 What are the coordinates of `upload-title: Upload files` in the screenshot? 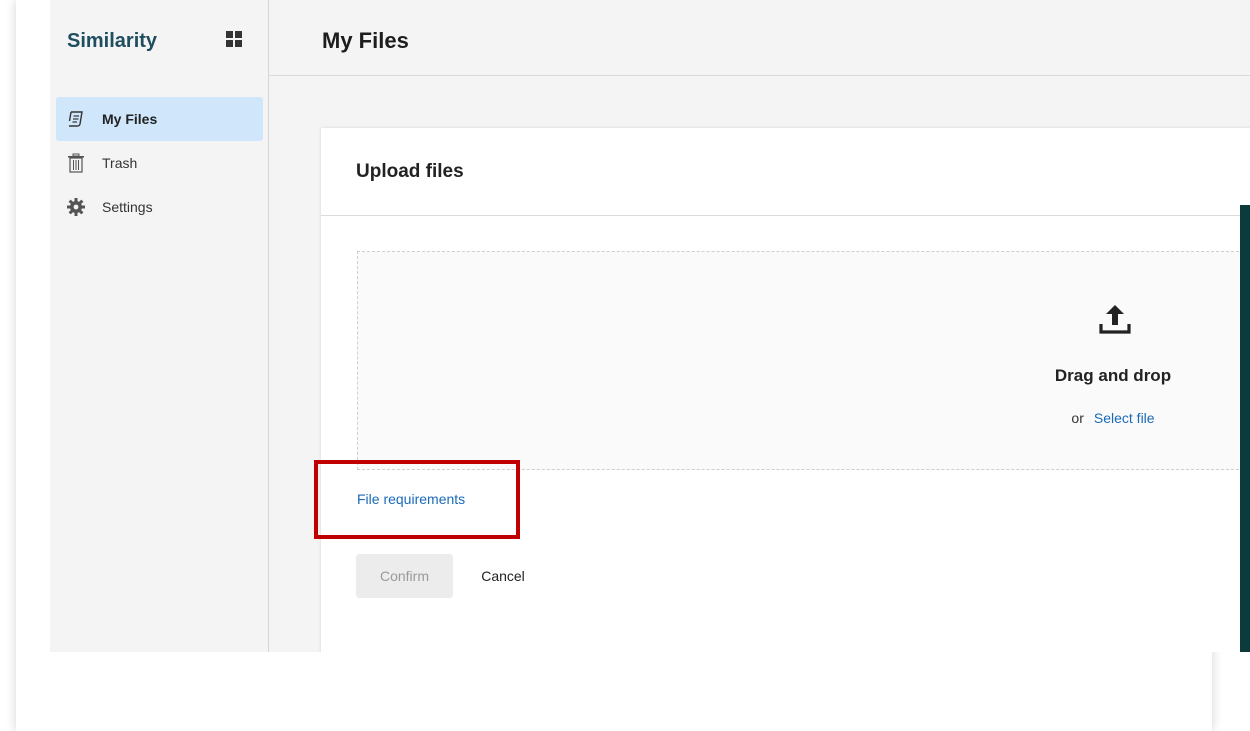 It's located at (410, 171).